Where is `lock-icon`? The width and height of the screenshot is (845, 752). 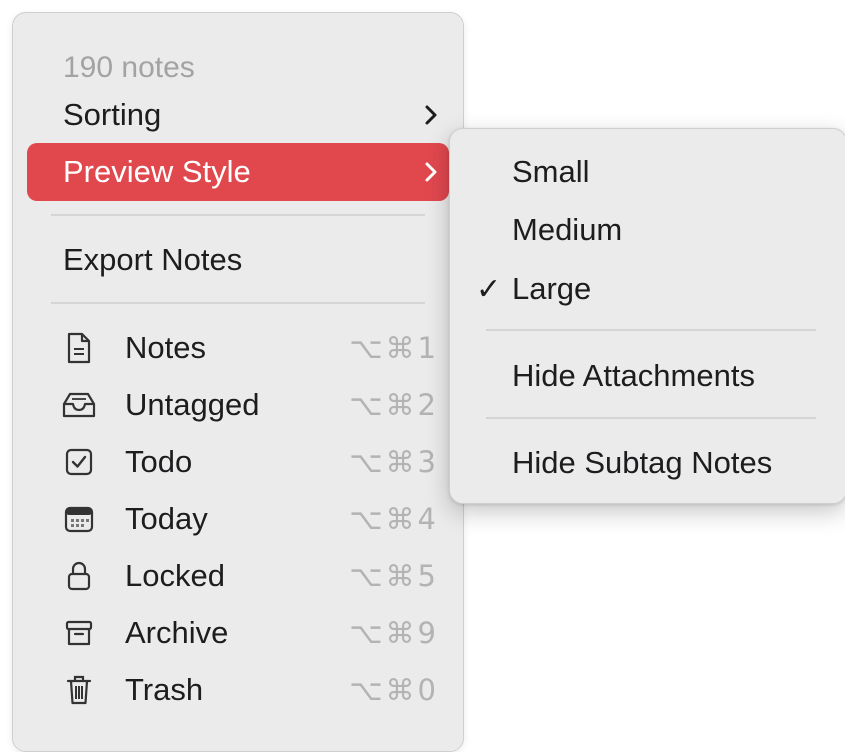
lock-icon is located at coordinates (79, 576).